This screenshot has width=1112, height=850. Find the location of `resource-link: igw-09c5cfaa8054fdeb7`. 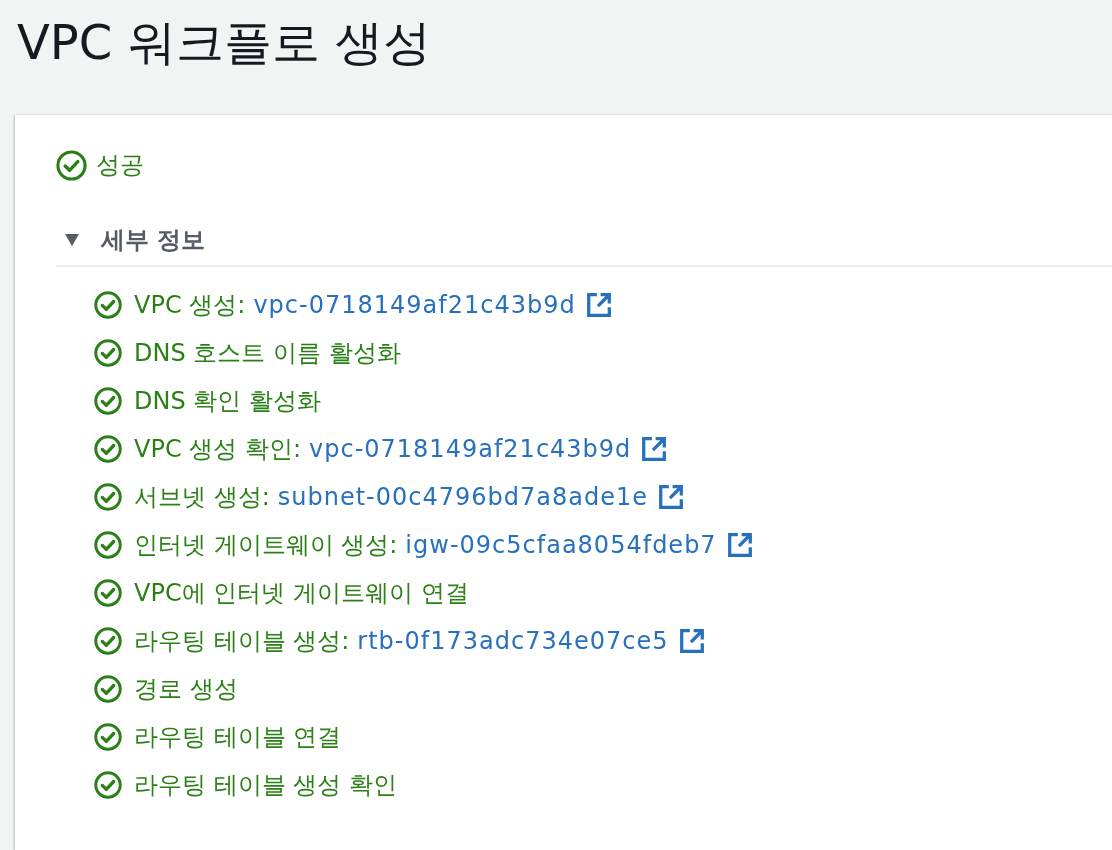

resource-link: igw-09c5cfaa8054fdeb7 is located at coordinates (579, 545).